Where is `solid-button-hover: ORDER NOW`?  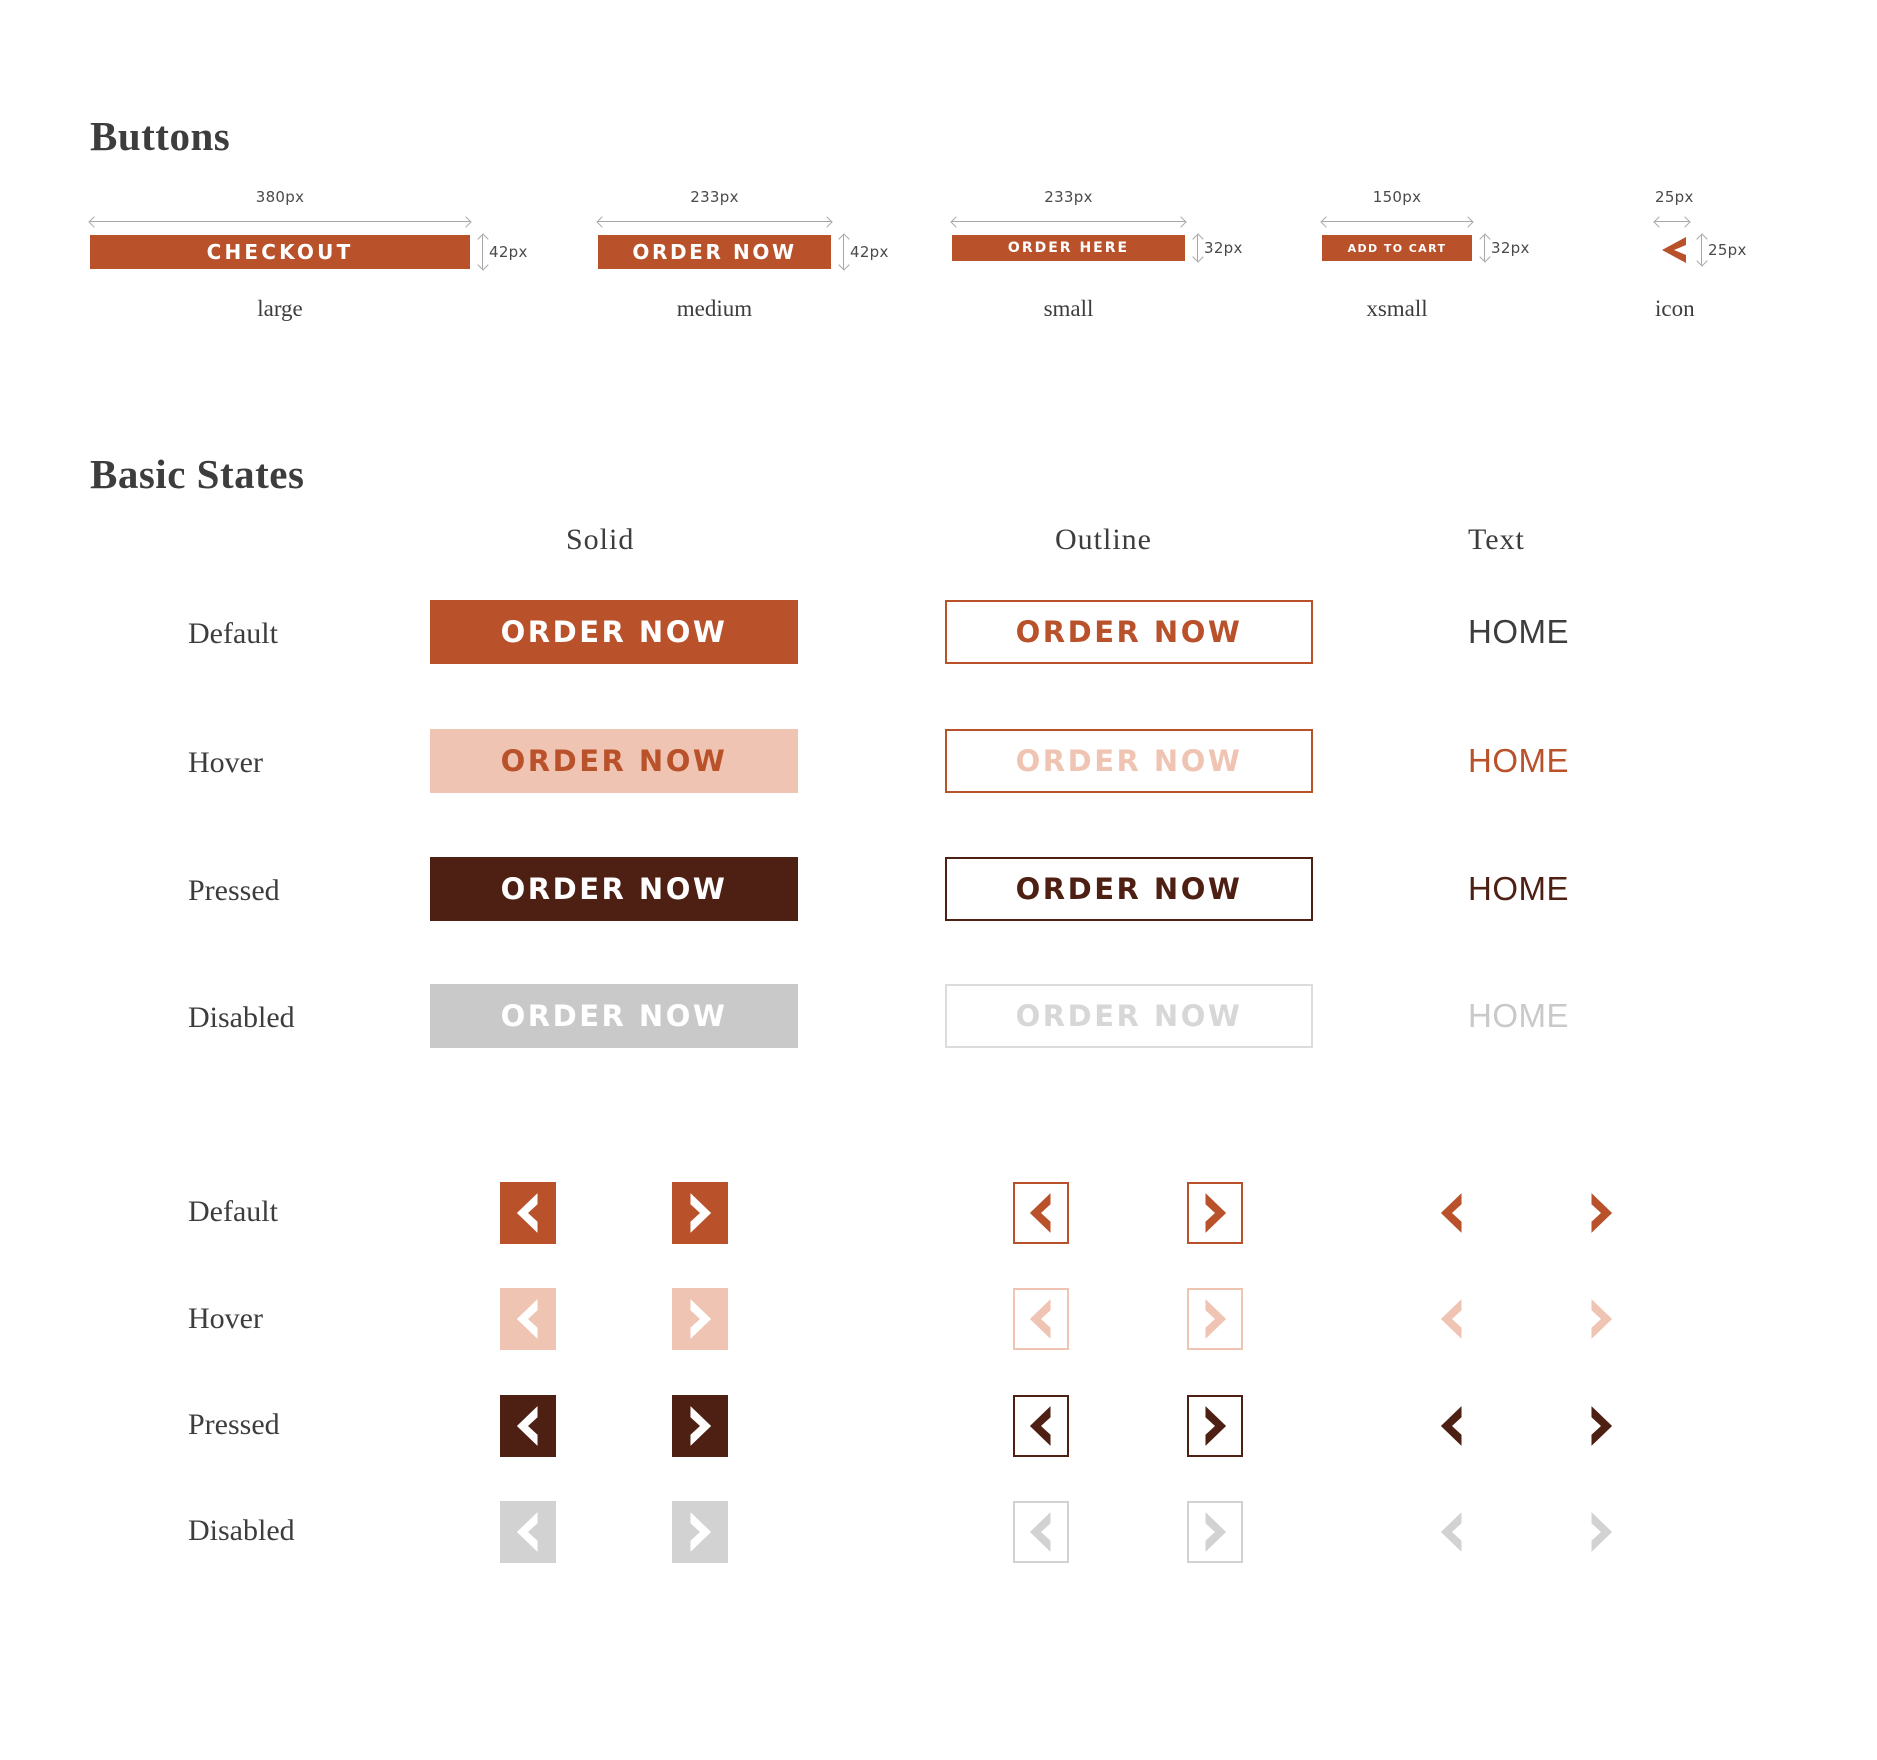 solid-button-hover: ORDER NOW is located at coordinates (614, 761).